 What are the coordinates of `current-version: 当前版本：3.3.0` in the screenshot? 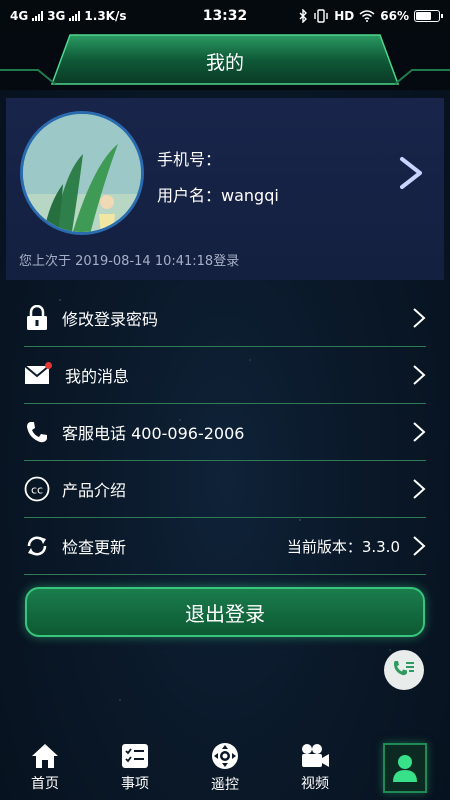 It's located at (343, 546).